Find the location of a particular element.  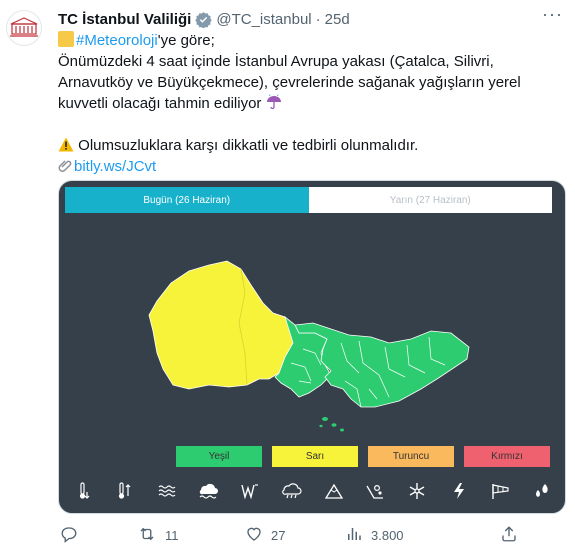

downpour-icon is located at coordinates (542, 491).